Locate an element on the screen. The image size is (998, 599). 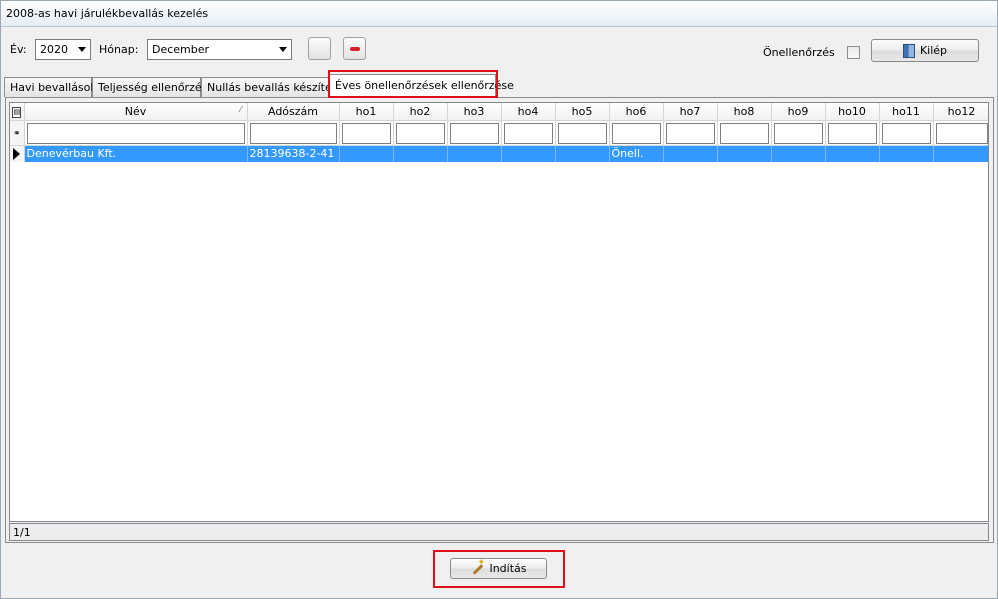
column-header-label: Adószám is located at coordinates (292, 111).